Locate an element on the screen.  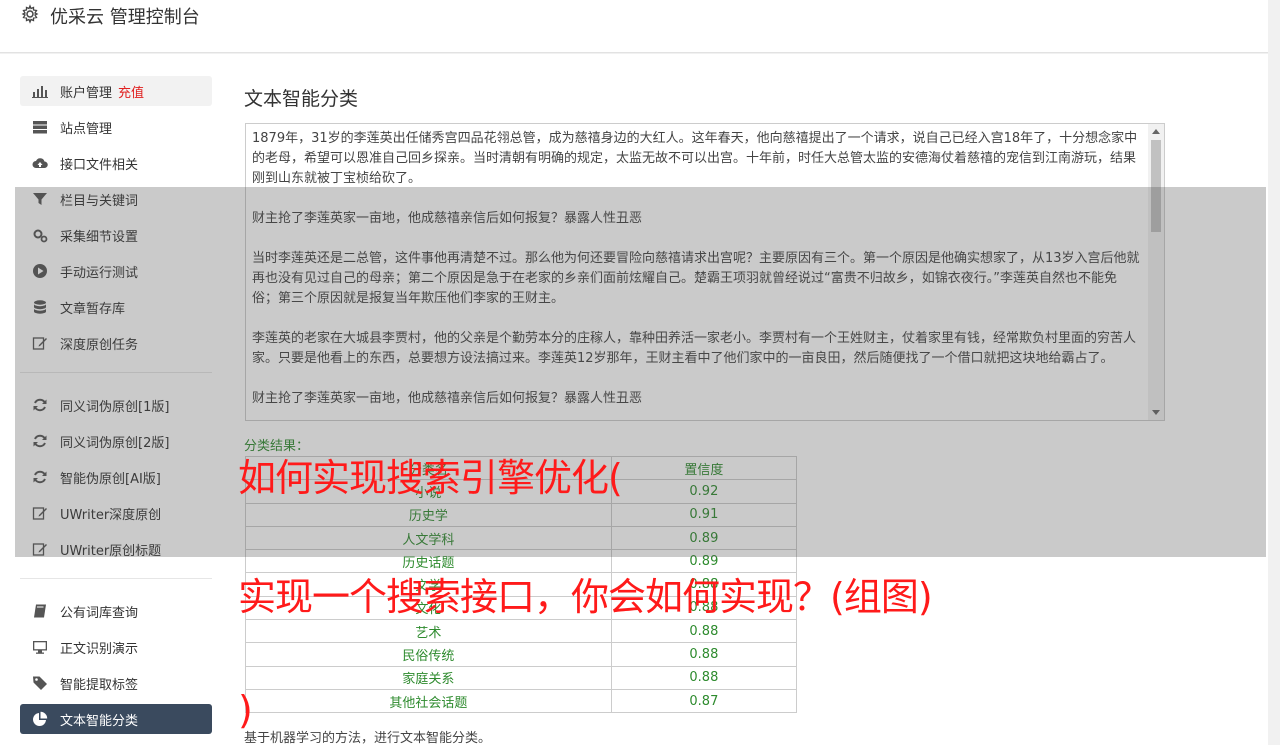
sidebar-item-refresh-group2-0: 同义词伪原创[1版] is located at coordinates (116, 405).